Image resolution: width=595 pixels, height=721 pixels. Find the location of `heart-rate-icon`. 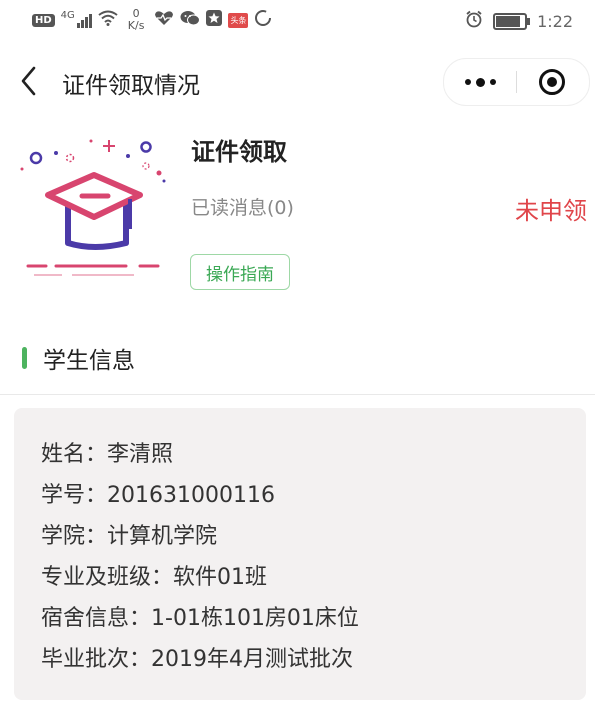

heart-rate-icon is located at coordinates (164, 20).